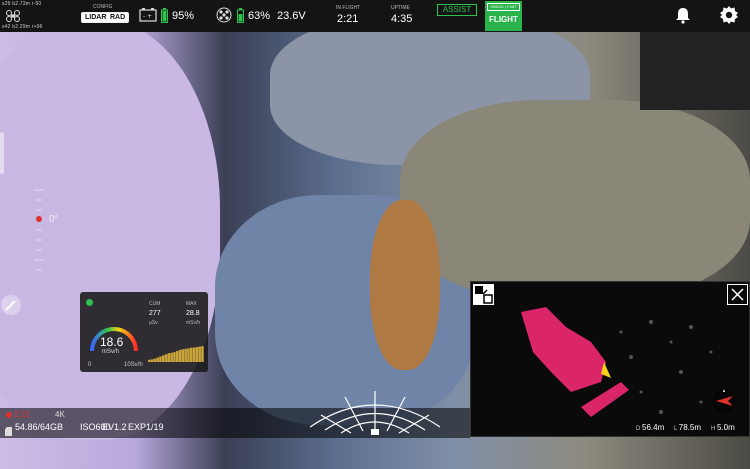 The image size is (750, 469). Describe the element at coordinates (103, 7) in the screenshot. I see `config-header: CONFIG` at that location.